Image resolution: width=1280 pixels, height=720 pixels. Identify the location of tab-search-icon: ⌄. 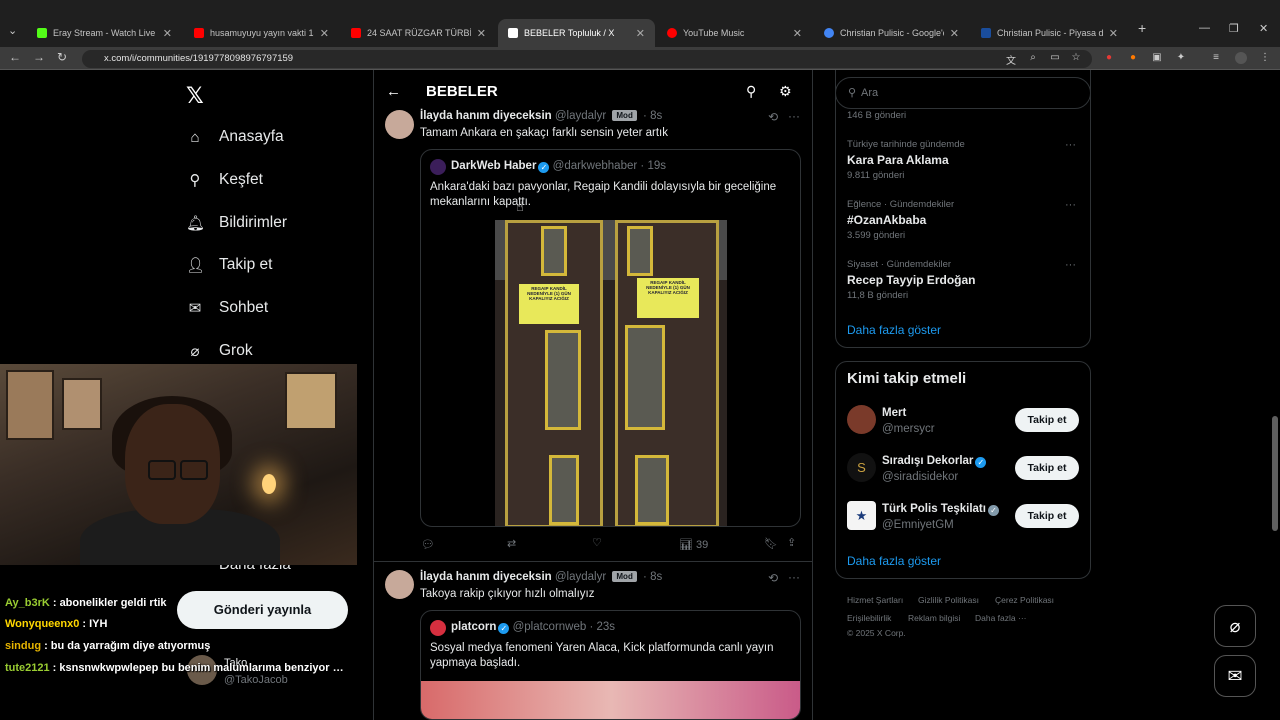
(12, 30).